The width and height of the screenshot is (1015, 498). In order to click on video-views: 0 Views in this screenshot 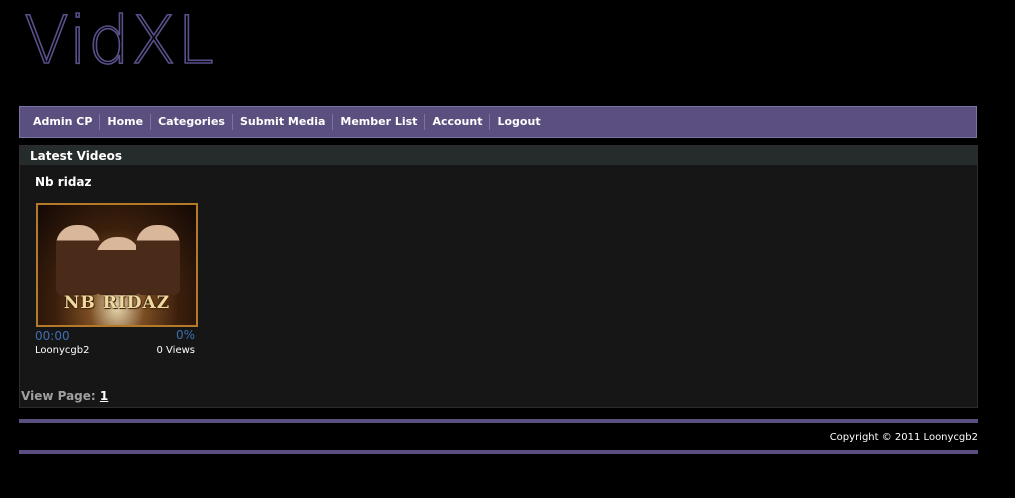, I will do `click(175, 350)`.